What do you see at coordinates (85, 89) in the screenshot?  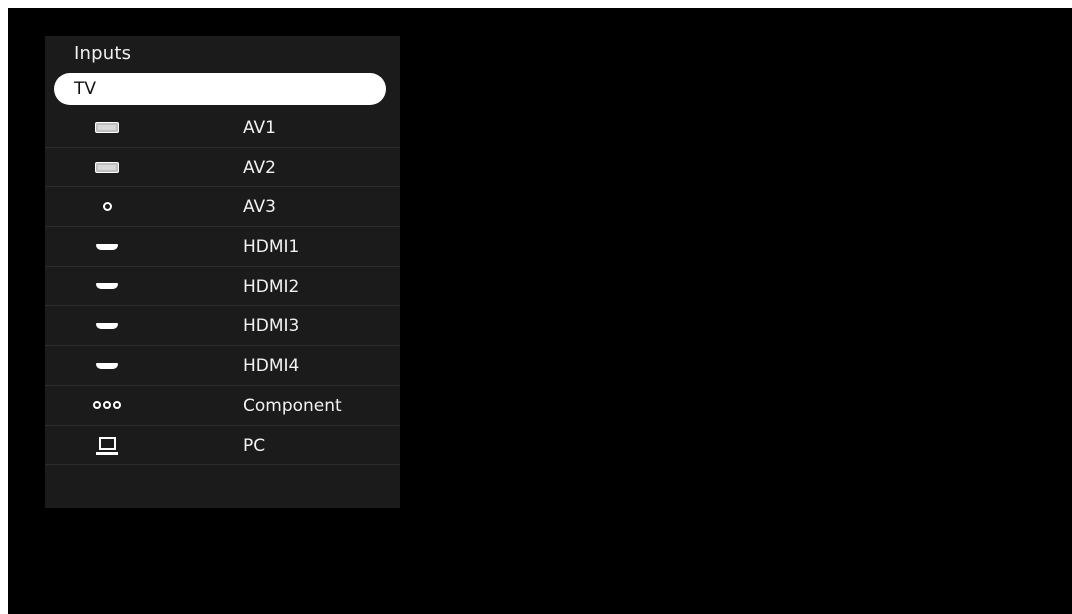 I see `input-item-label: TV` at bounding box center [85, 89].